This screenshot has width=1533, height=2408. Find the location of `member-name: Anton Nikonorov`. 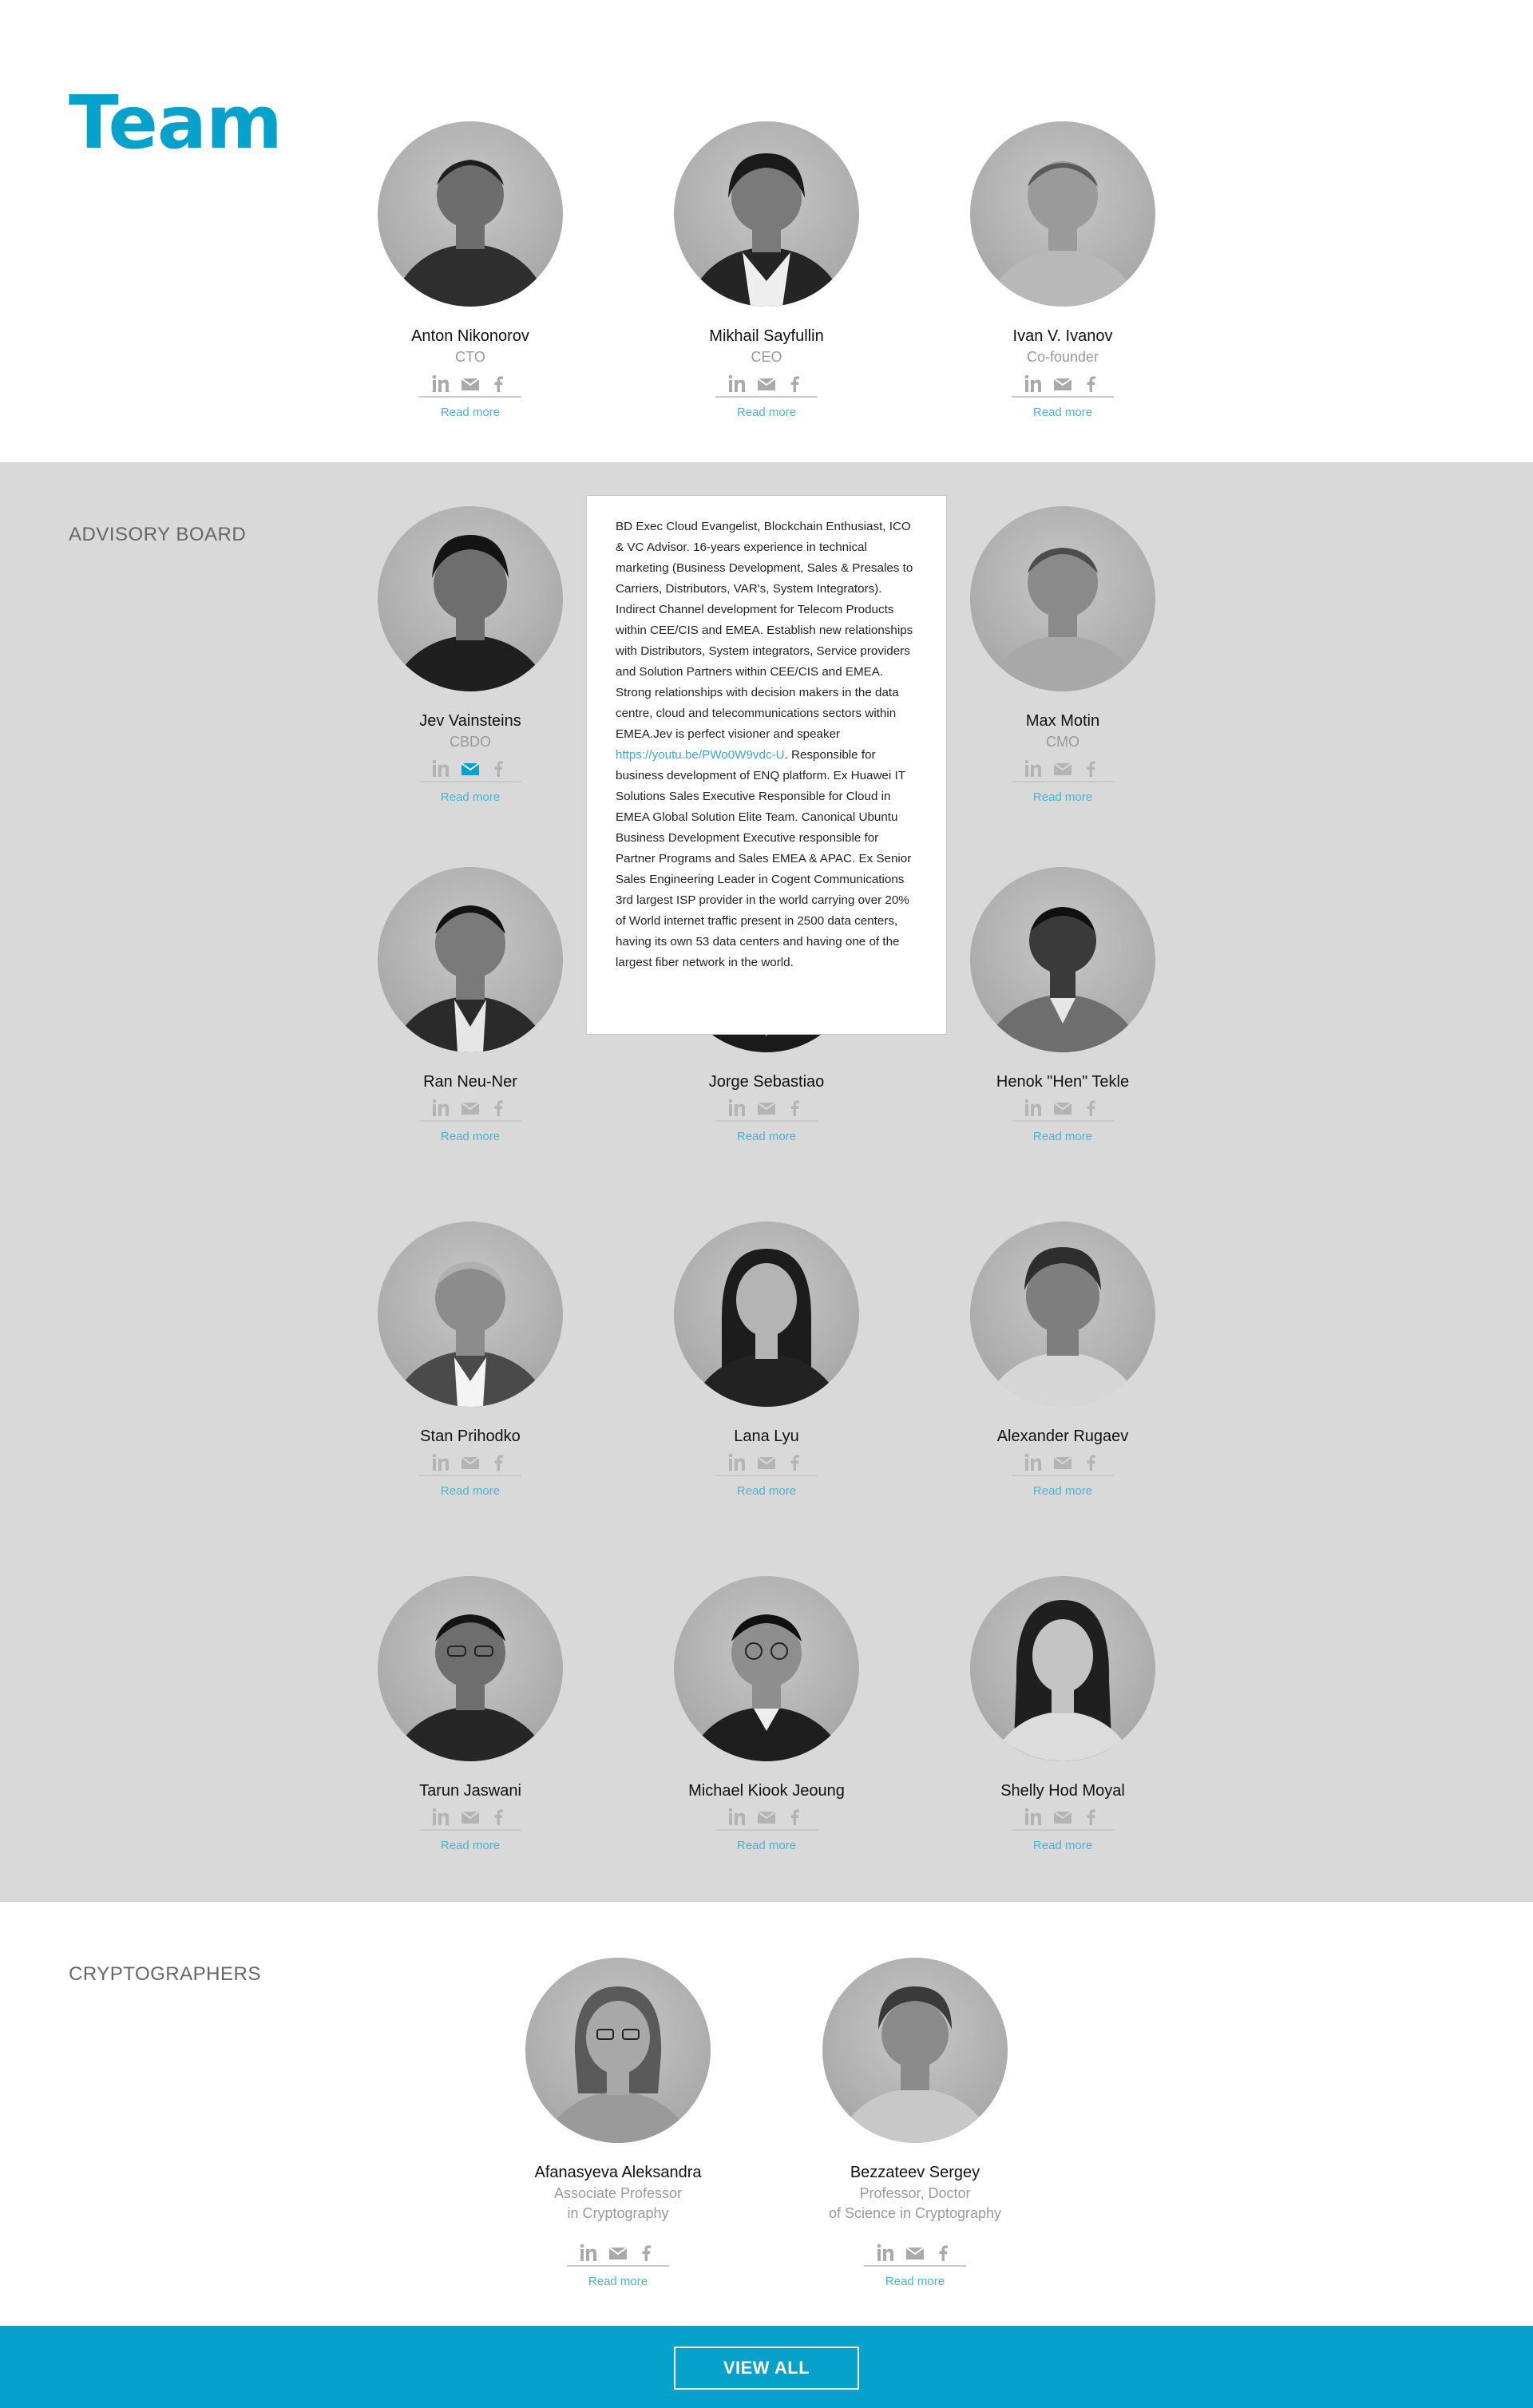

member-name: Anton Nikonorov is located at coordinates (470, 336).